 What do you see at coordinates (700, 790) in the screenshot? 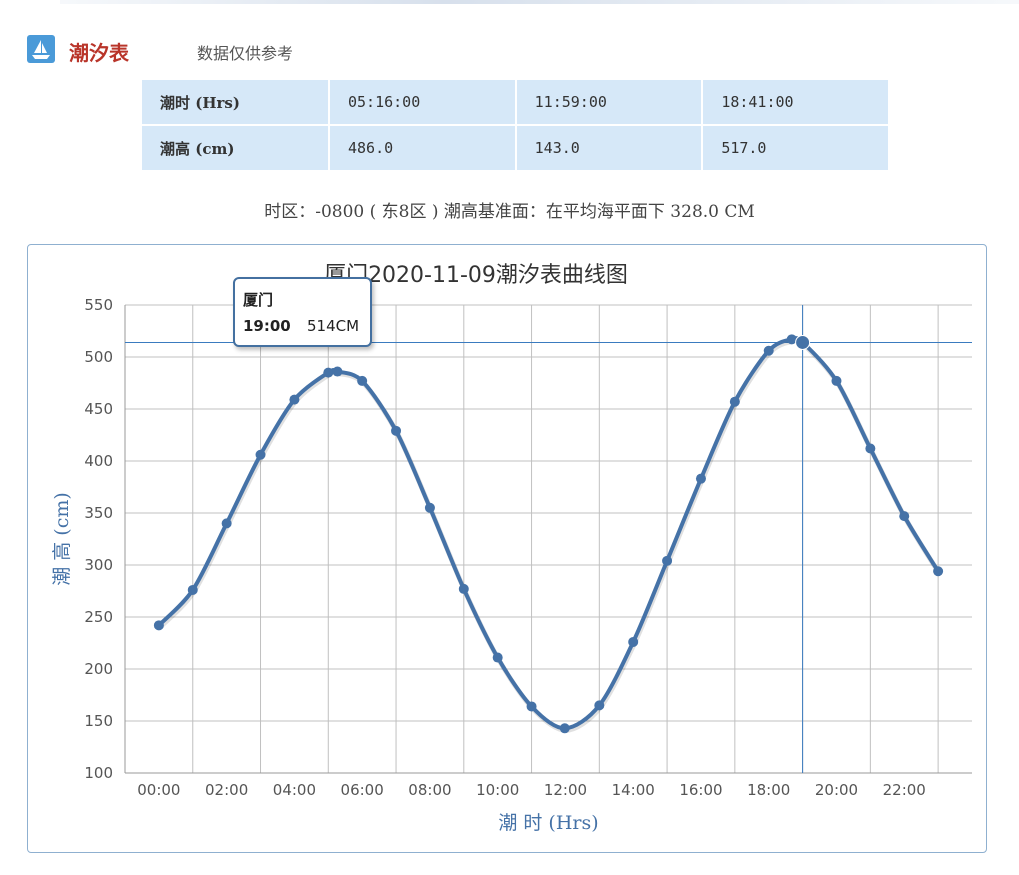
I see `x-tick-label: 16:00` at bounding box center [700, 790].